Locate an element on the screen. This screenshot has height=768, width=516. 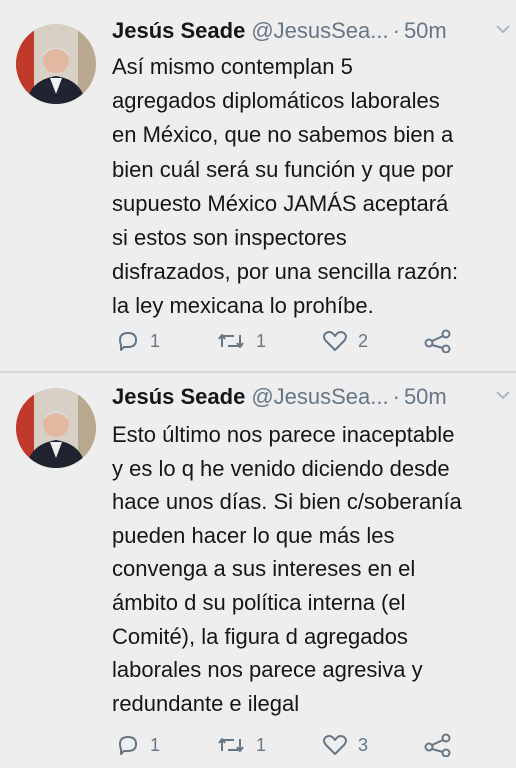
tweet-text-line: en México, que no sabemos bien a is located at coordinates (283, 135).